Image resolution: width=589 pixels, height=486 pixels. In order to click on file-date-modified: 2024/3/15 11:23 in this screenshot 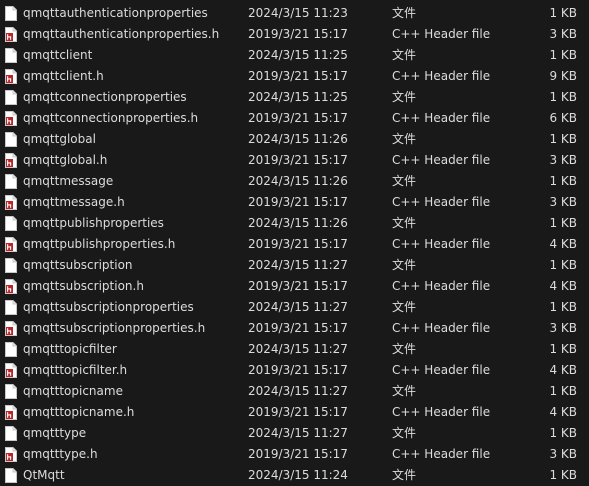, I will do `click(298, 13)`.